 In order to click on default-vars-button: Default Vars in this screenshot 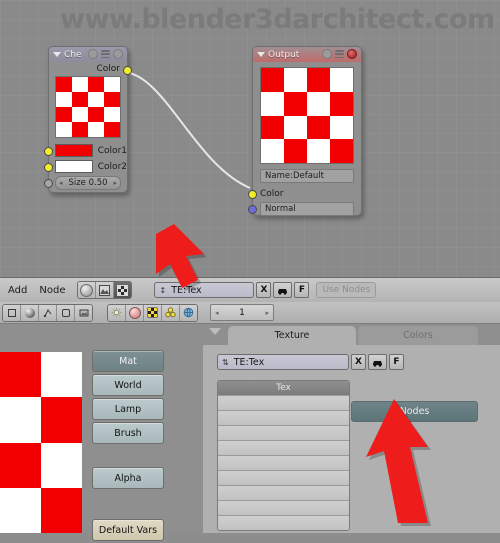, I will do `click(128, 530)`.